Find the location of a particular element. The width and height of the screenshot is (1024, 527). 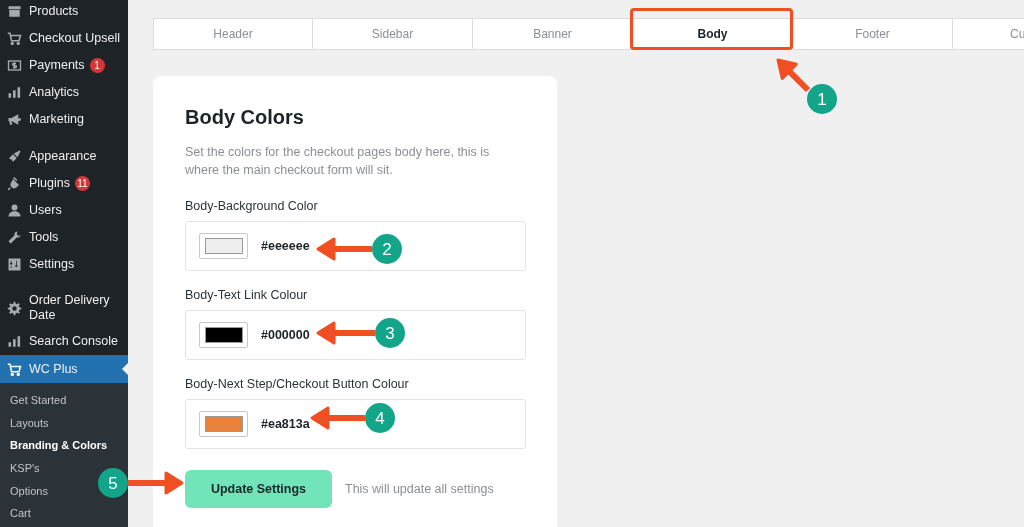

sliders-icon is located at coordinates (14, 264).